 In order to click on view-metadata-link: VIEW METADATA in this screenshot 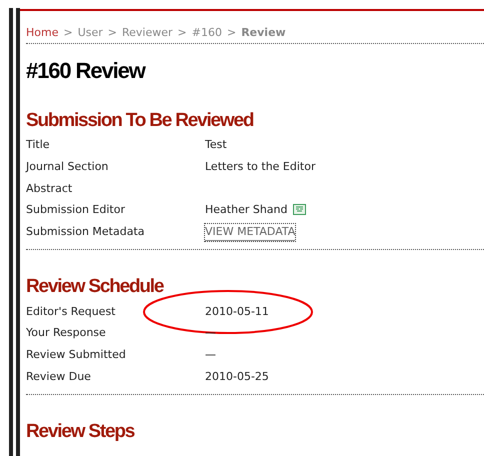, I will do `click(250, 233)`.